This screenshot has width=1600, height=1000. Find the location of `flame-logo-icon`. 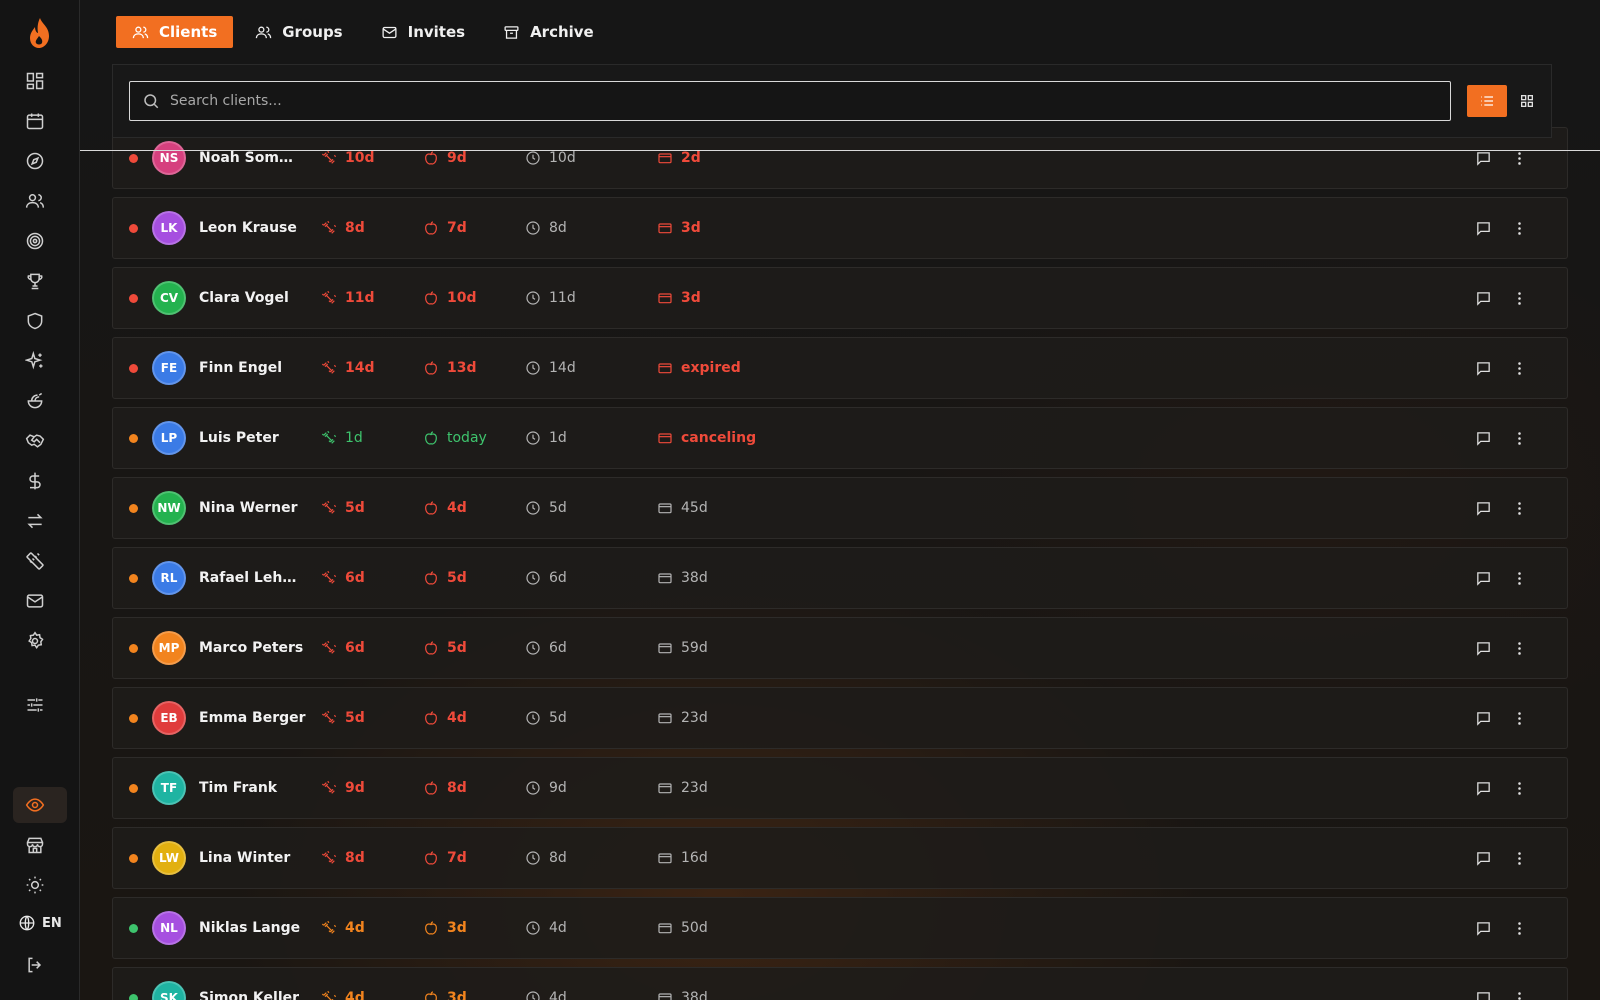

flame-logo-icon is located at coordinates (40, 33).